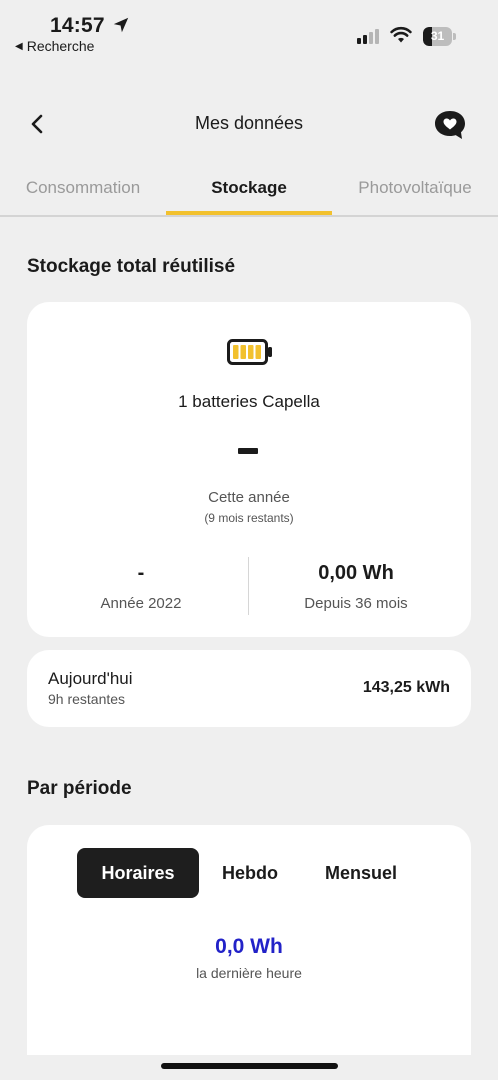 This screenshot has height=1080, width=498. I want to click on battery-full-icon, so click(249, 352).